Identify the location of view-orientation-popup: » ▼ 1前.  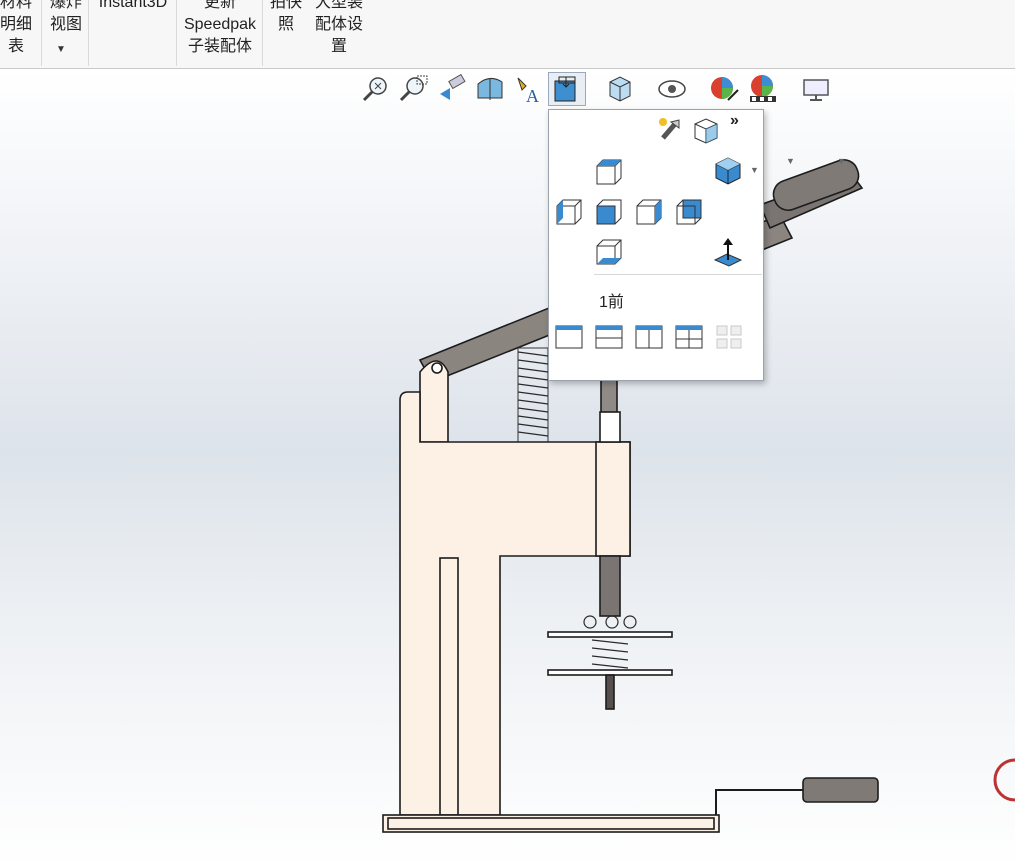
(656, 245).